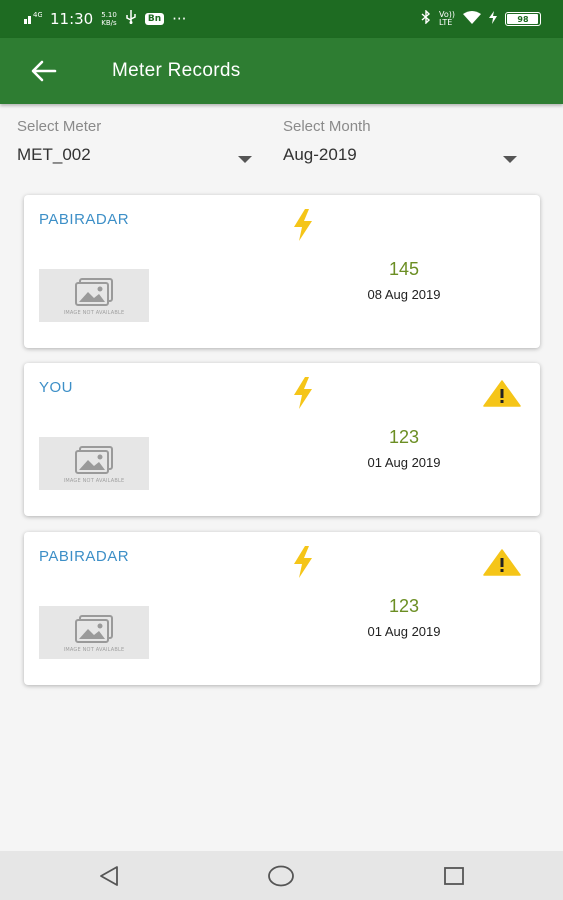  I want to click on net-speed-value: 5.10, so click(109, 15).